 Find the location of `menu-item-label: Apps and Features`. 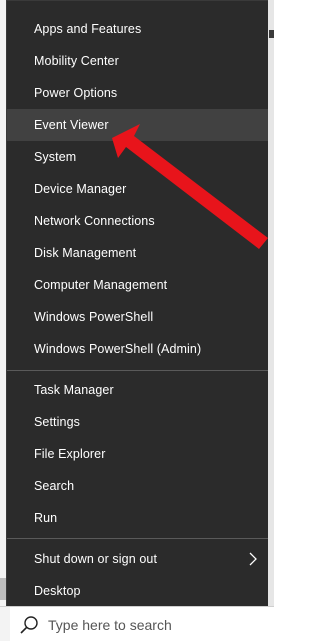

menu-item-label: Apps and Features is located at coordinates (88, 29).